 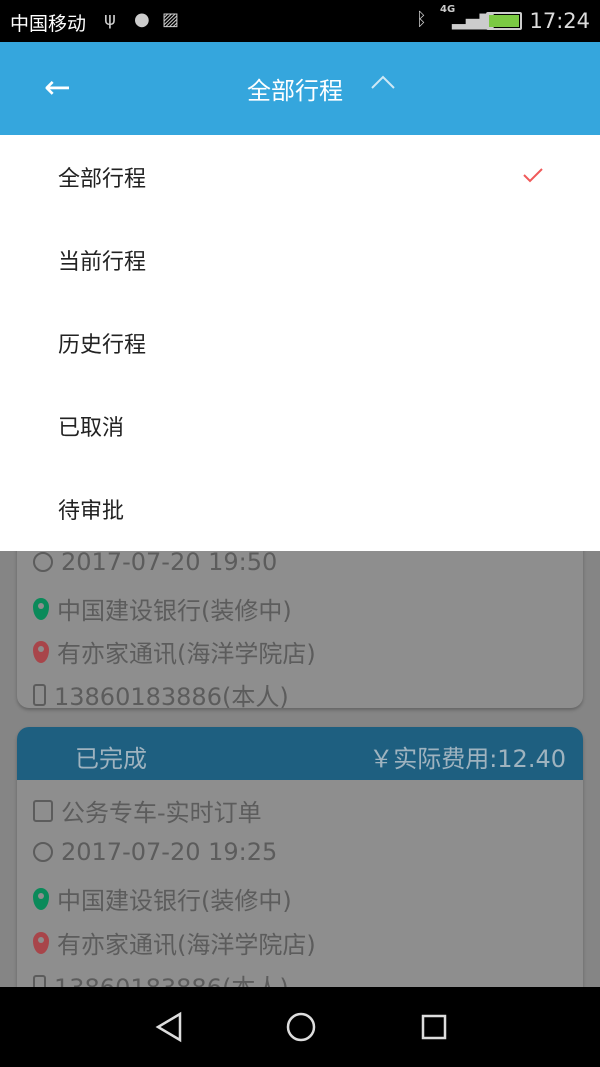 I want to click on trip-status: 已完成, so click(x=111, y=759).